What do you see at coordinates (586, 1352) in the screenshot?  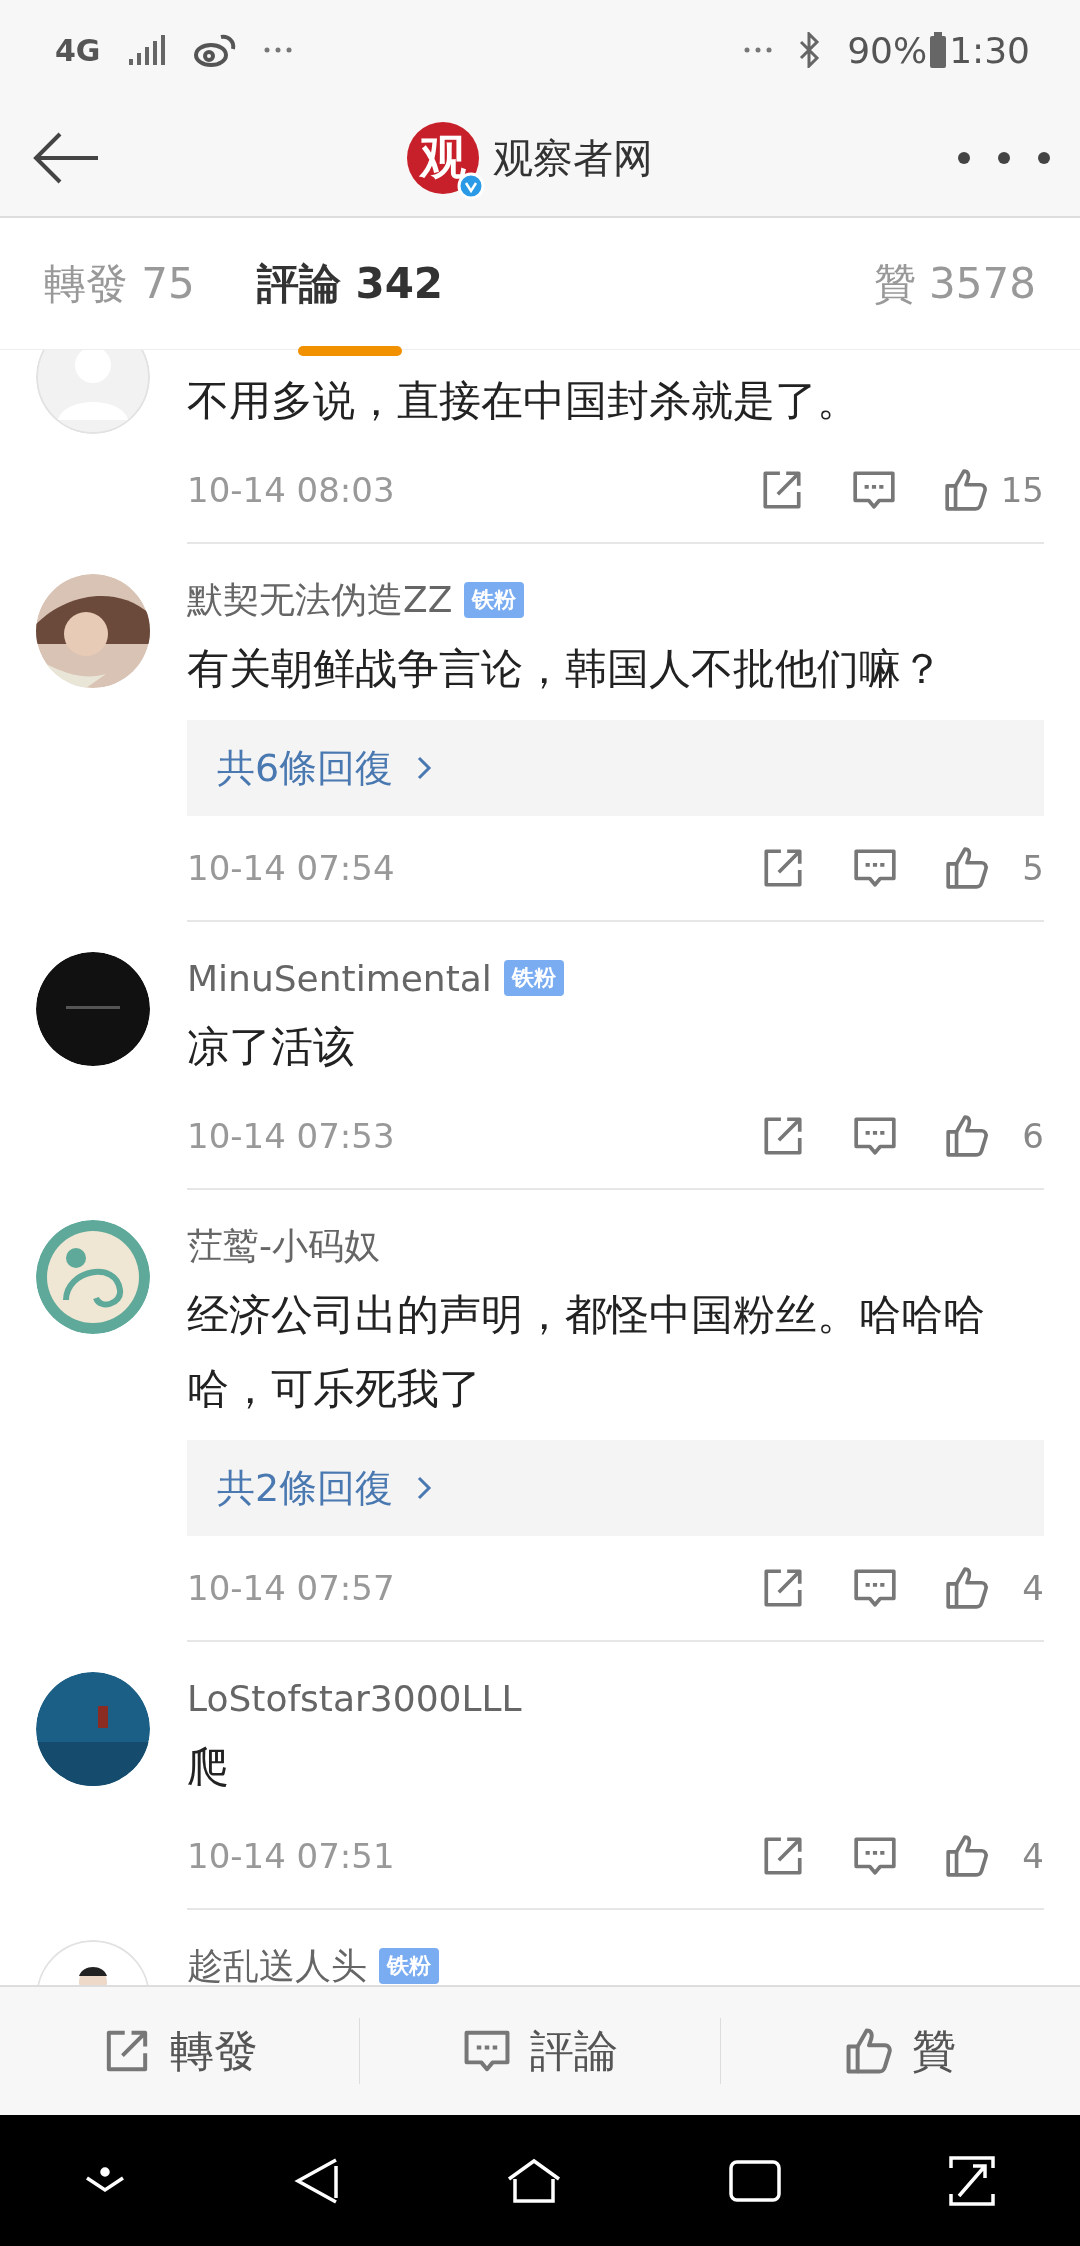 I see `comment-text: 经济公司出的声明，都怪中国粉丝。哈哈哈哈，可乐死我了` at bounding box center [586, 1352].